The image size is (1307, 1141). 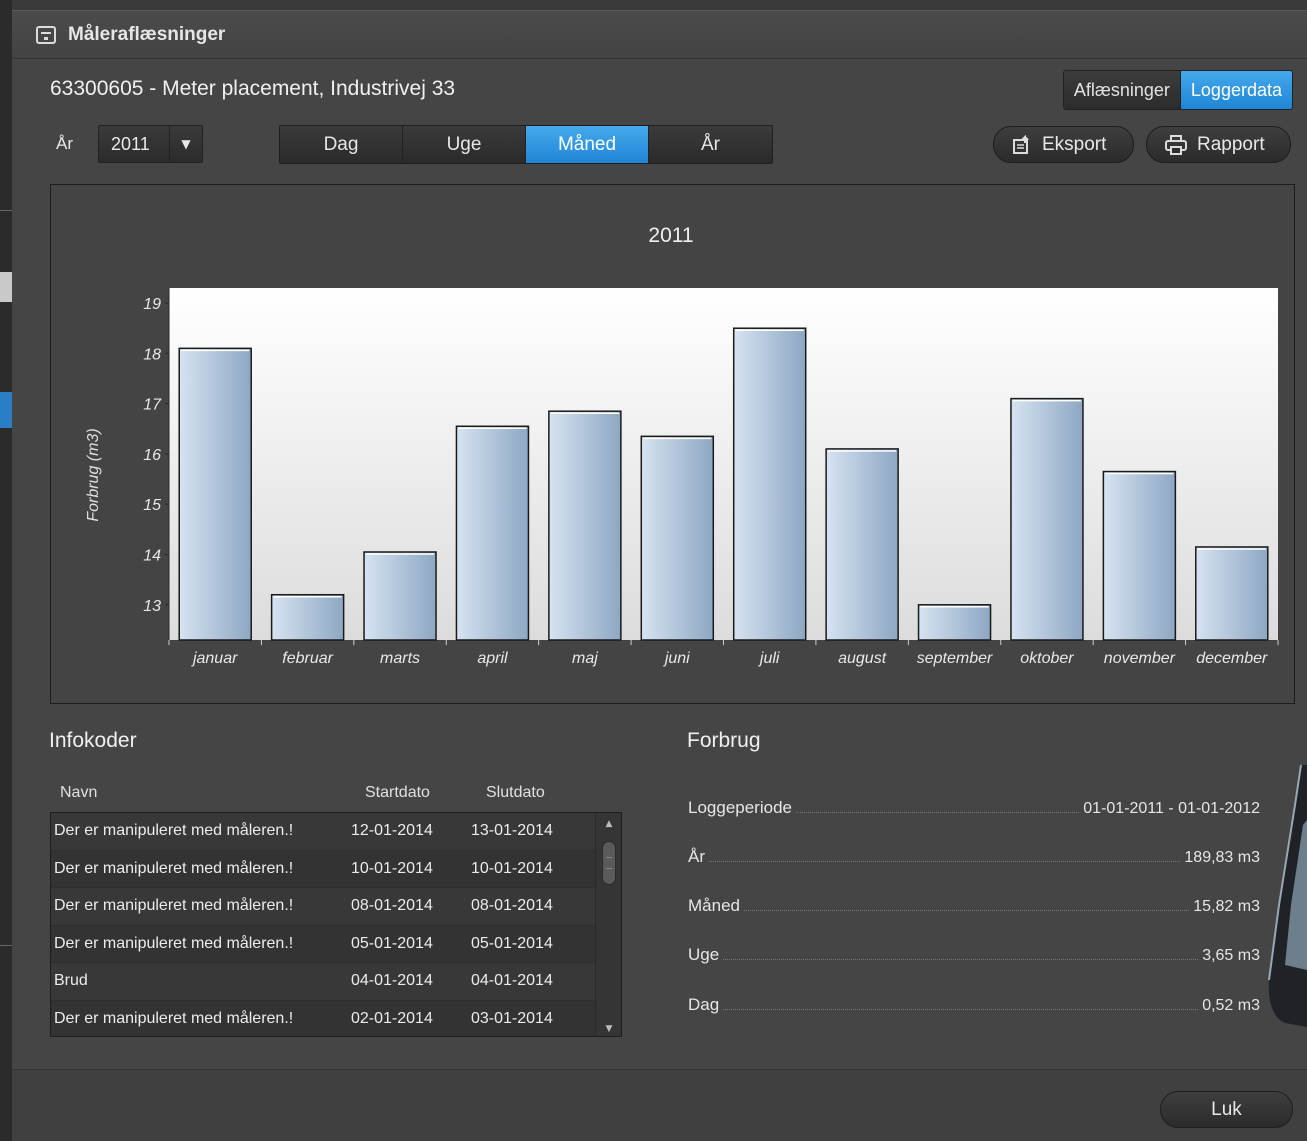 I want to click on export-button: Eksport, so click(x=1063, y=144).